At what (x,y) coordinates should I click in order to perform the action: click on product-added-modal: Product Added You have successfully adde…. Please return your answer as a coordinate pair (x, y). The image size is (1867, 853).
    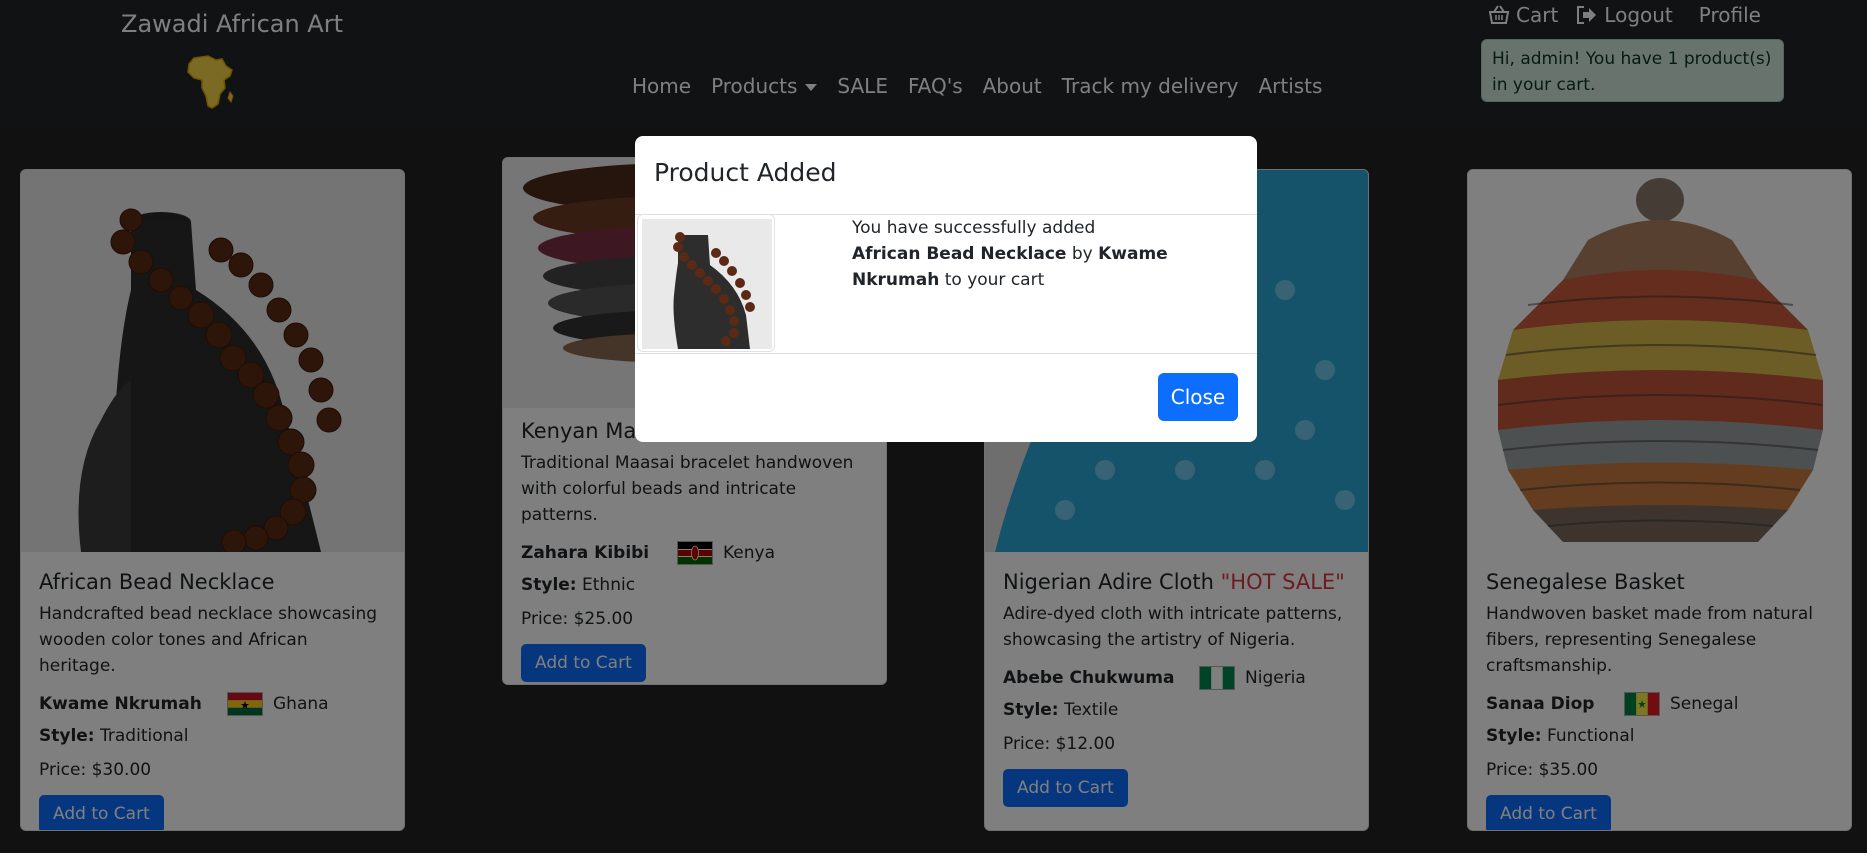
    Looking at the image, I should click on (946, 289).